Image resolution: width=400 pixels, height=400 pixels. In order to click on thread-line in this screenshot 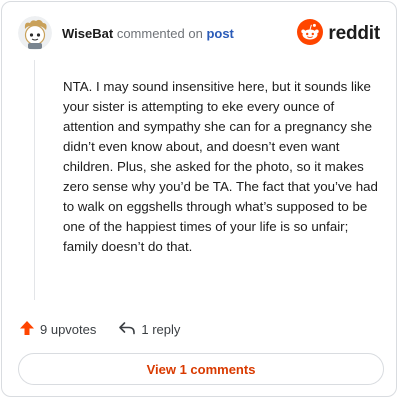, I will do `click(34, 180)`.